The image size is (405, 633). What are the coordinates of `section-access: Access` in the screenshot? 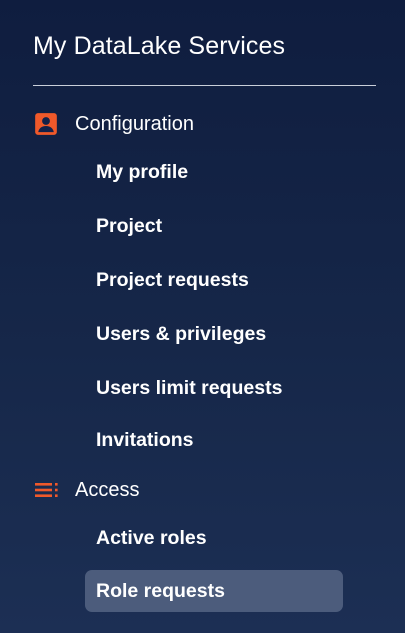 It's located at (86, 490).